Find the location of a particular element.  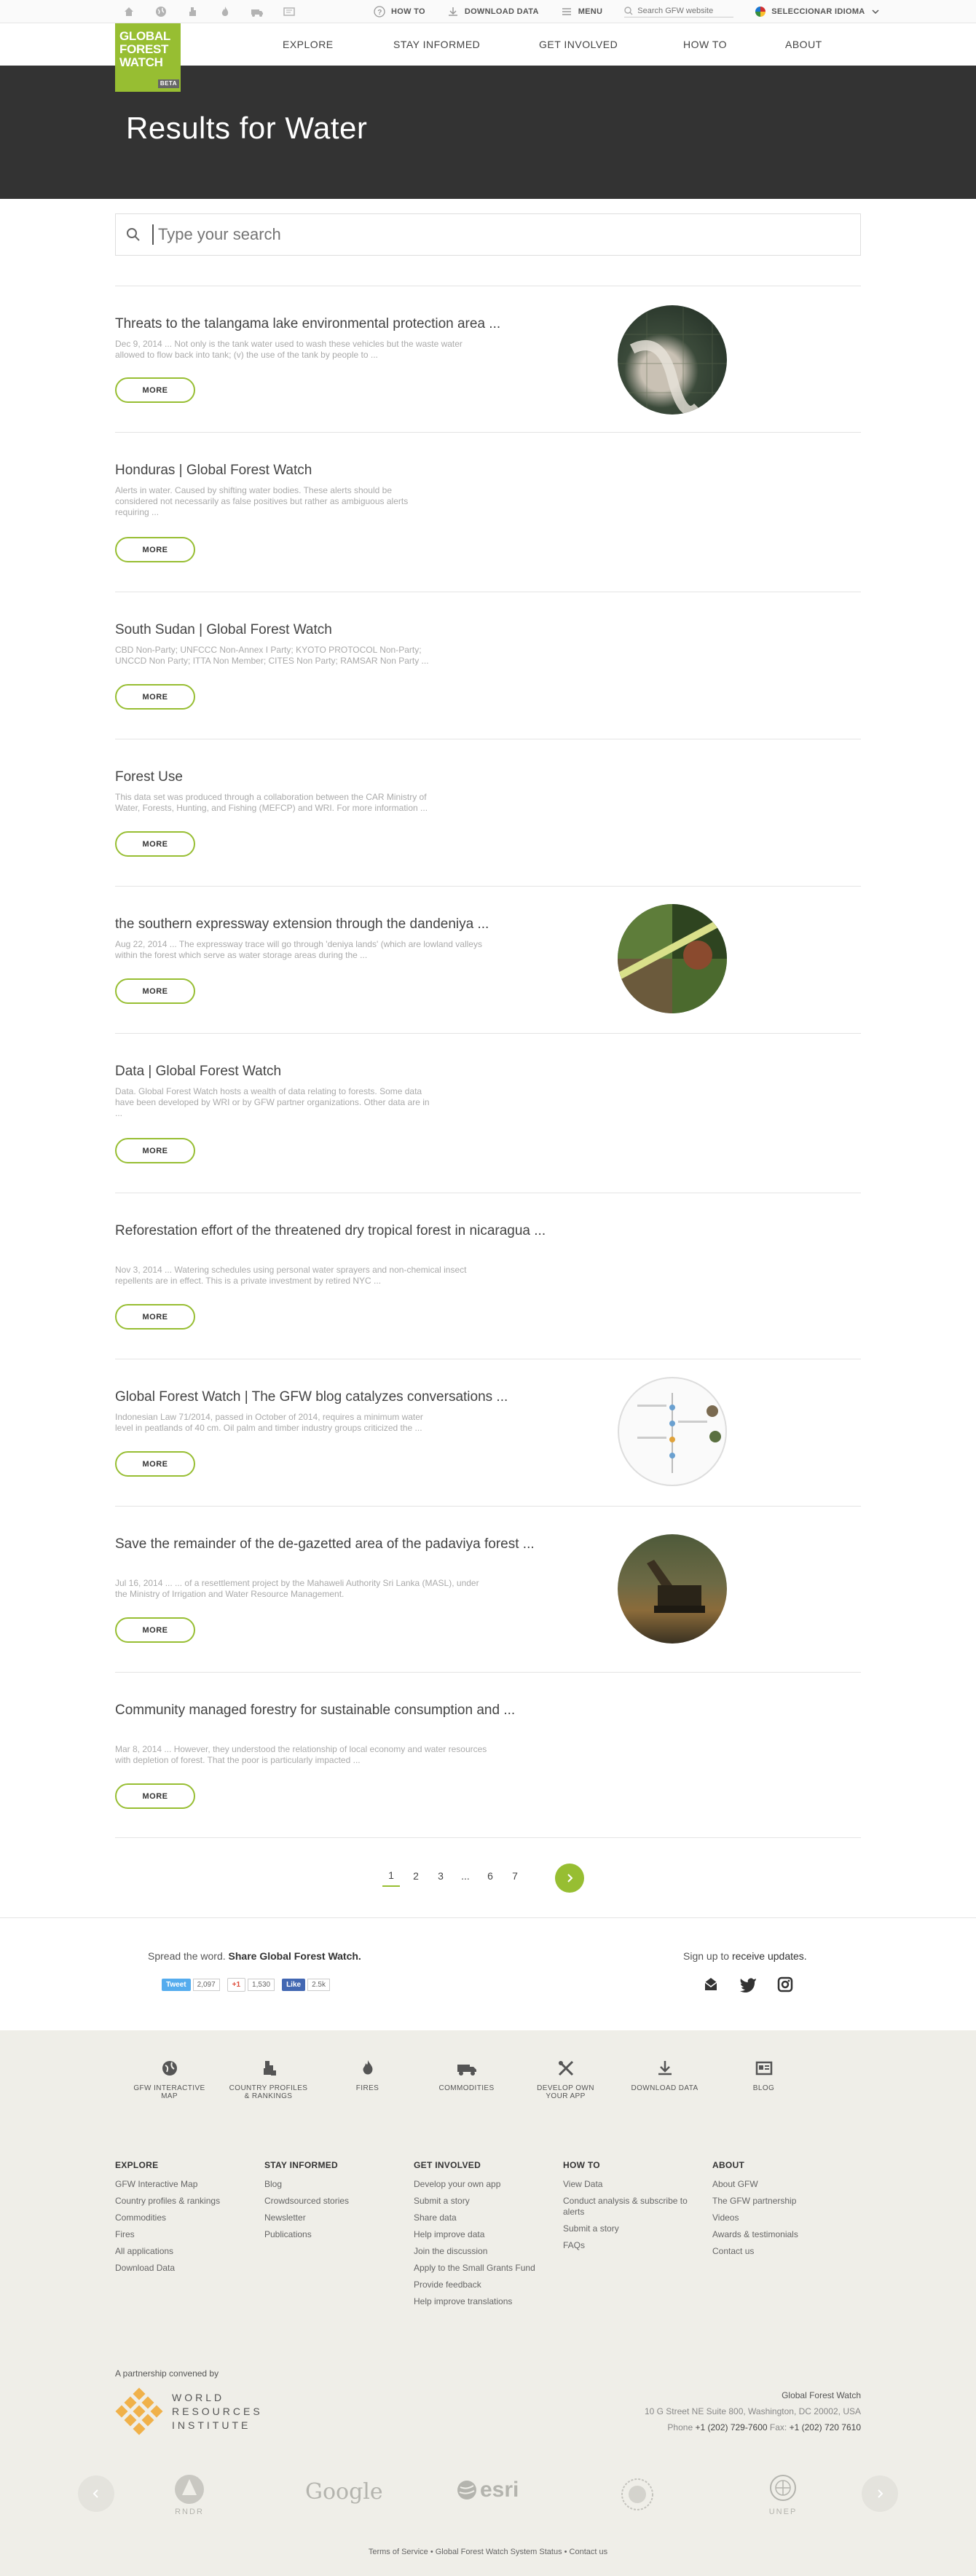

footer-link: Awards & testimonials is located at coordinates (787, 2234).